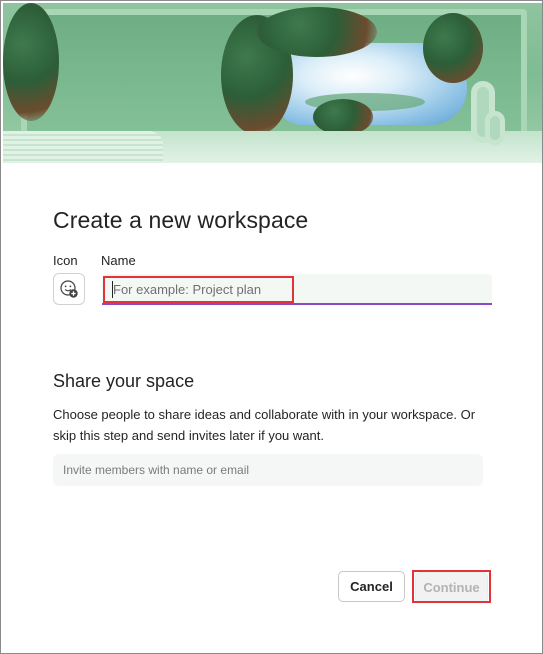 The image size is (543, 654). I want to click on continue-button: Continue, so click(451, 587).